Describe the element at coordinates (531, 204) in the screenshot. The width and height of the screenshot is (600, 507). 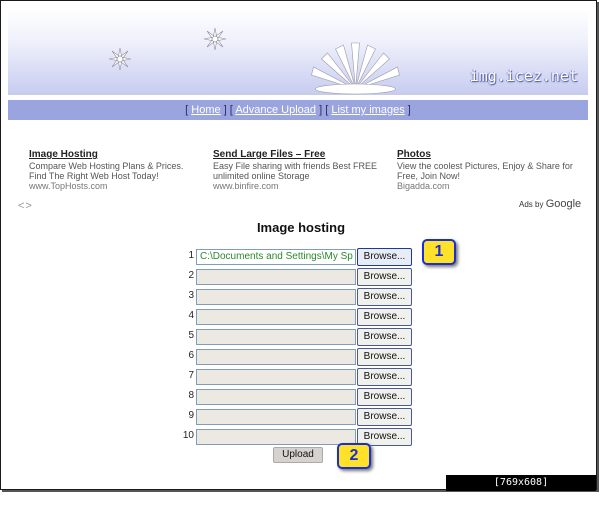
I see `ads-by-label: Ads by` at that location.